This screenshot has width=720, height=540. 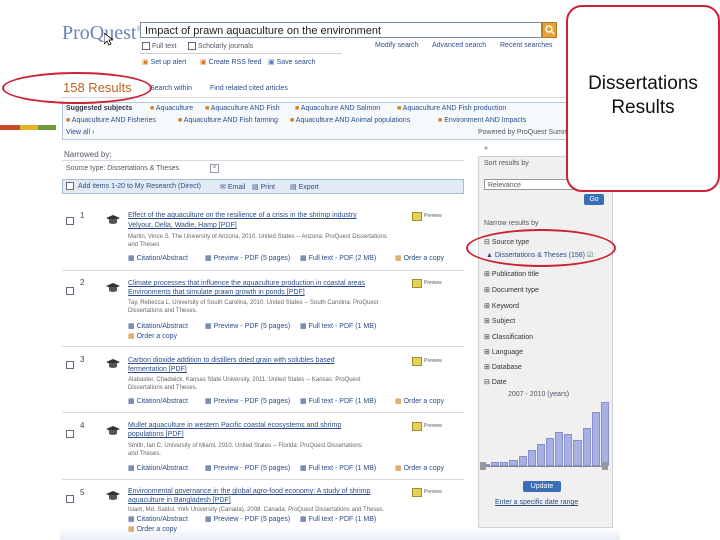 What do you see at coordinates (163, 311) in the screenshot?
I see `result-meta-line2: Dissertations and Theses.` at bounding box center [163, 311].